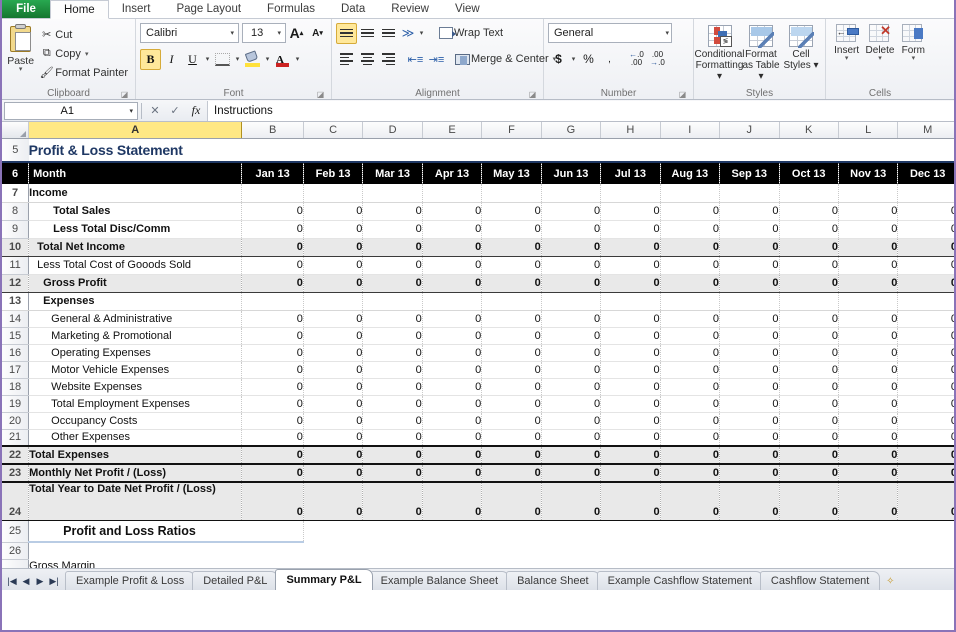 The image size is (956, 632). I want to click on row-header-7: 7, so click(16, 193).